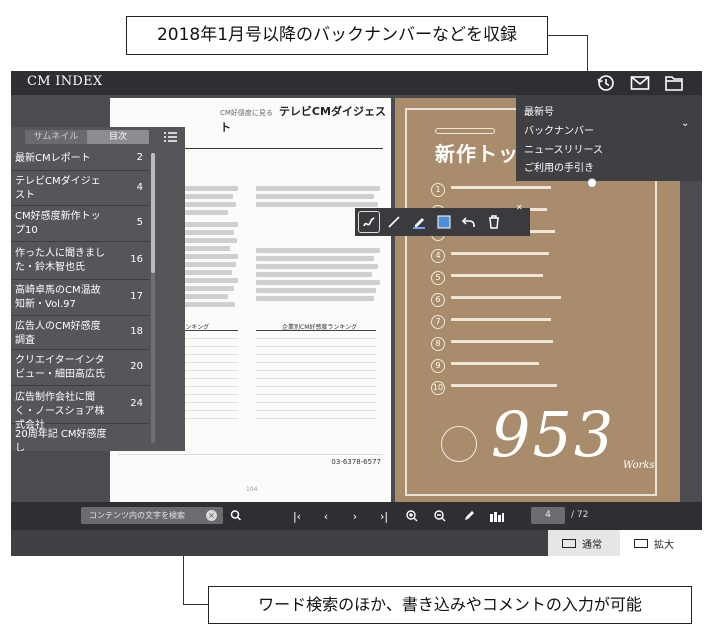 This screenshot has width=710, height=633. What do you see at coordinates (195, 604) in the screenshot?
I see `leader-line-bottom` at bounding box center [195, 604].